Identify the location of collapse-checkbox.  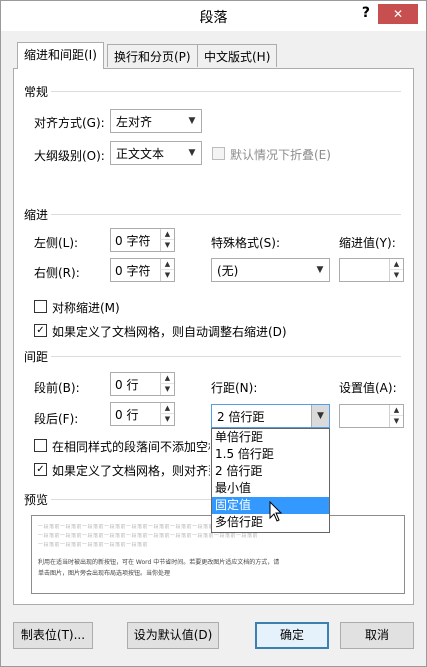
(218, 153).